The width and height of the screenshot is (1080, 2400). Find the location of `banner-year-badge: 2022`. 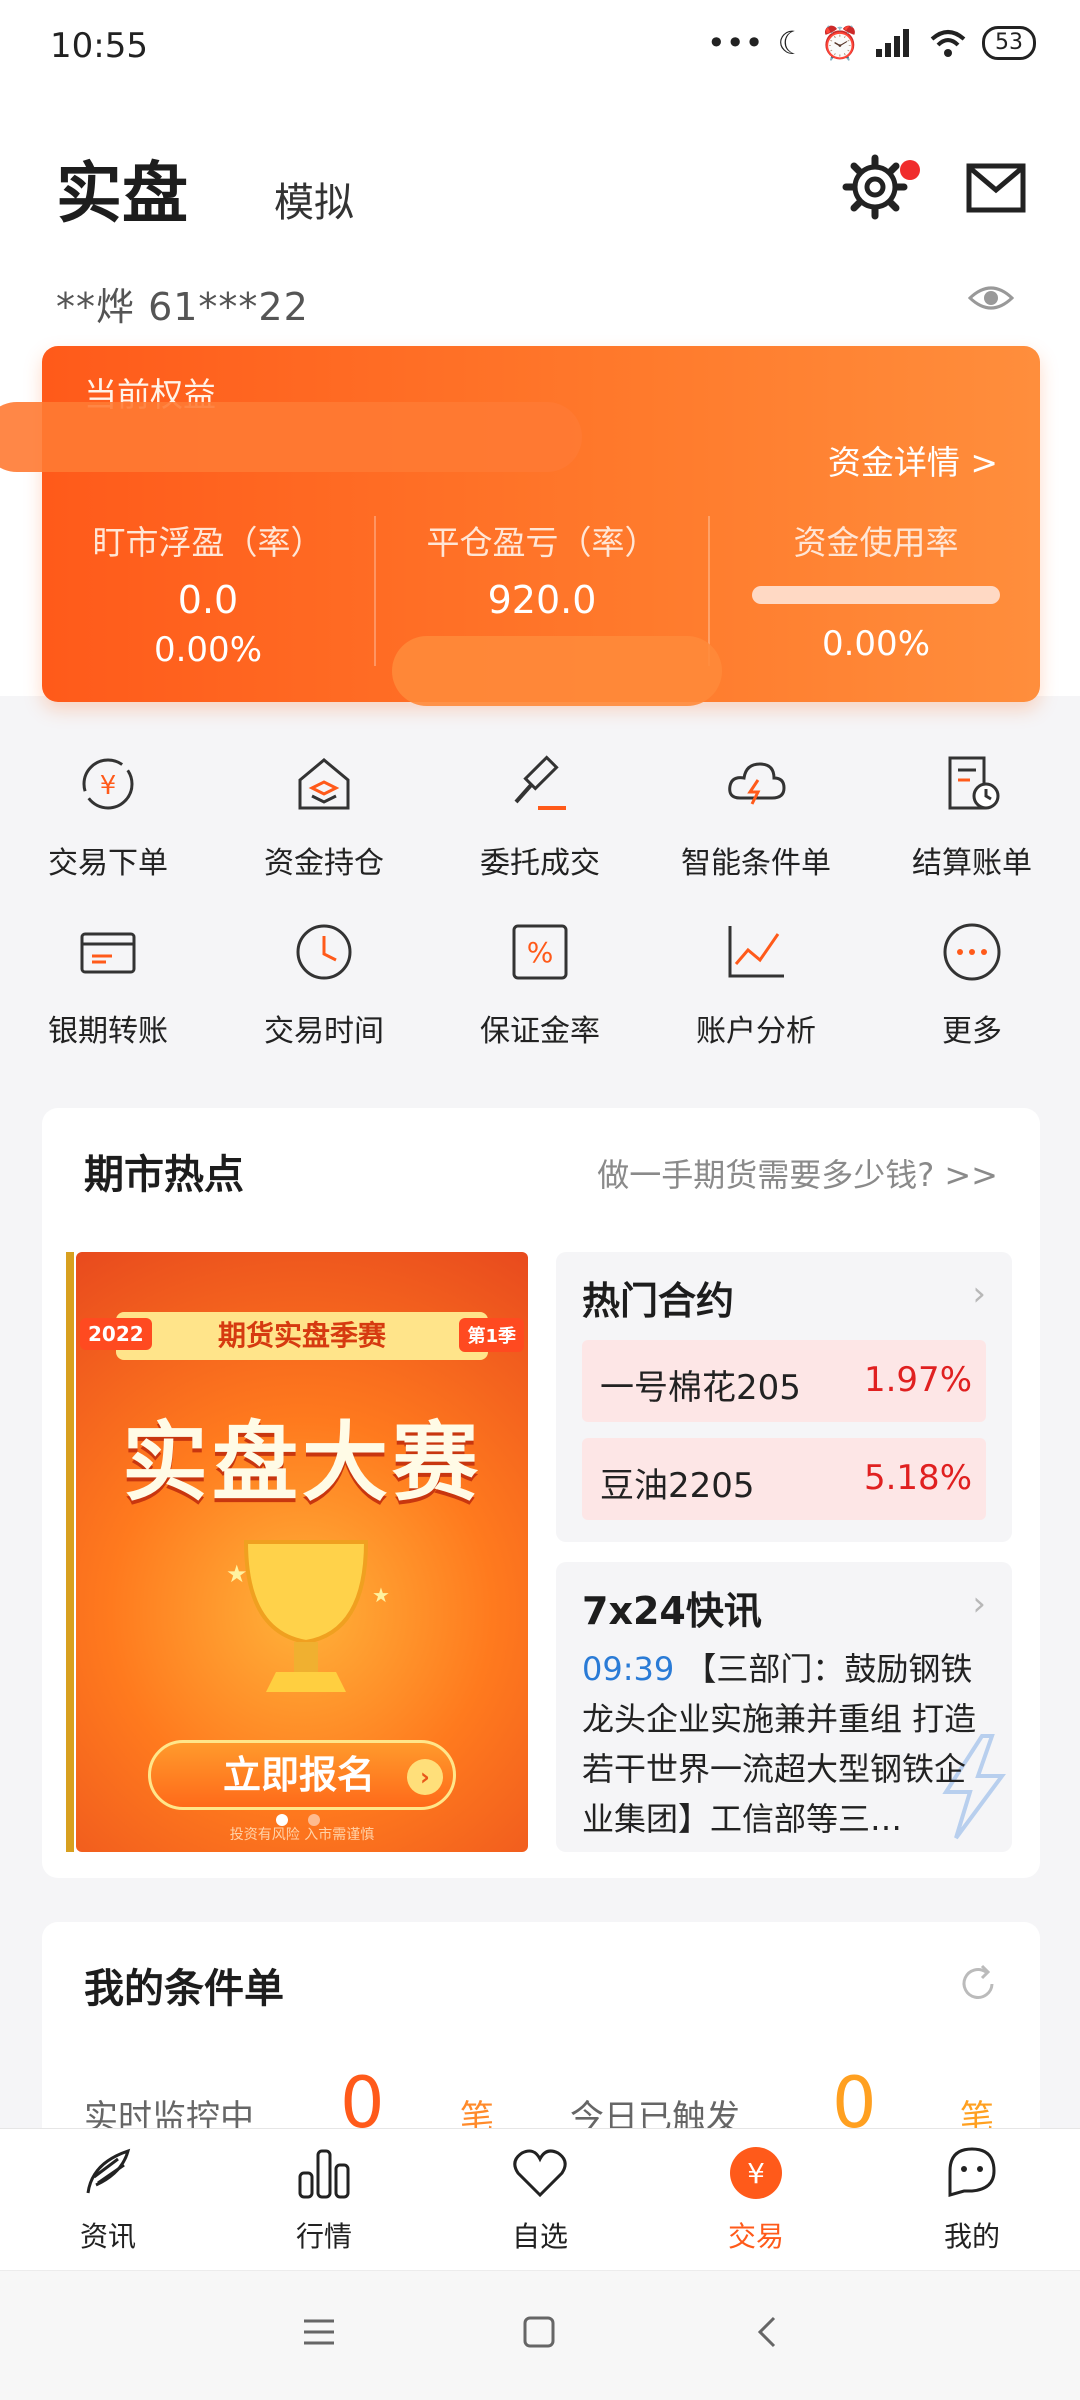

banner-year-badge: 2022 is located at coordinates (116, 1334).